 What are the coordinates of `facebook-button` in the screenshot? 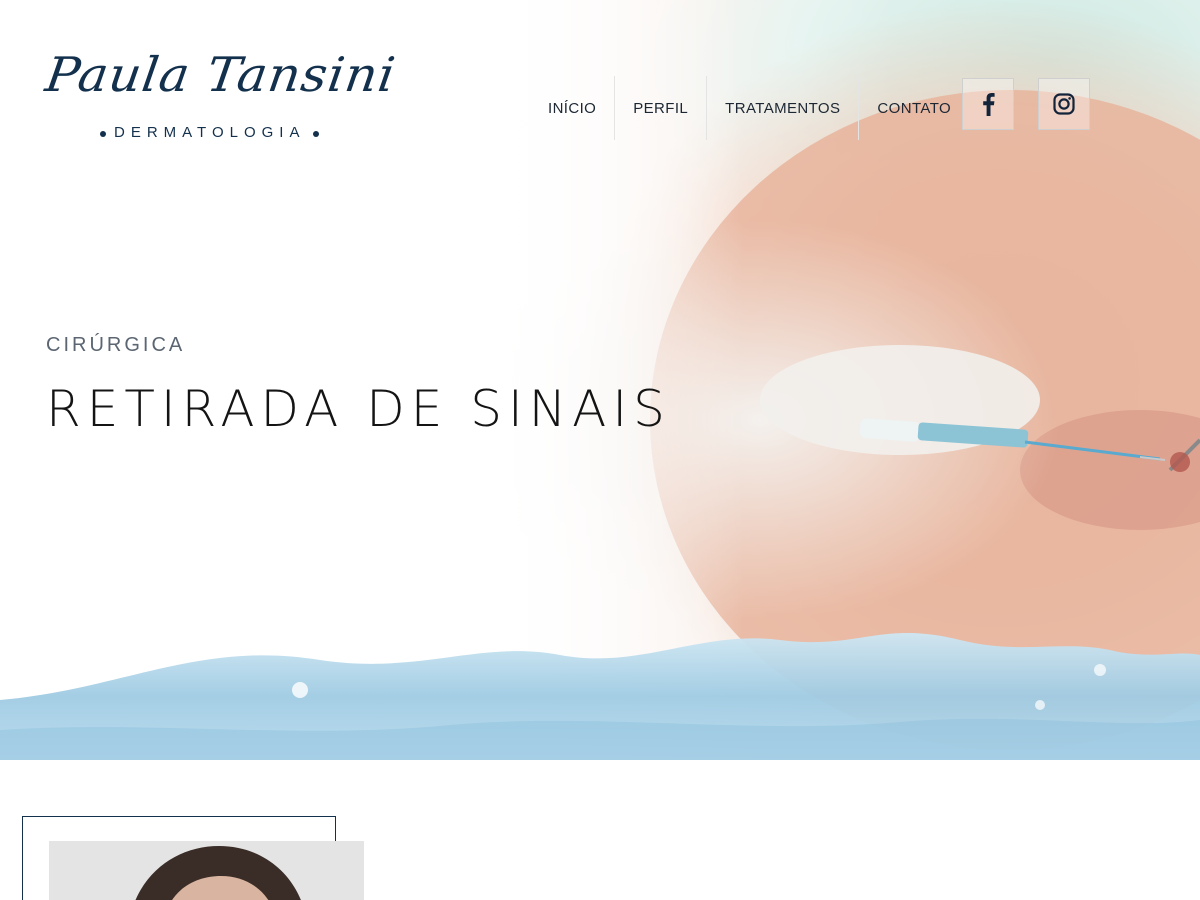 It's located at (988, 104).